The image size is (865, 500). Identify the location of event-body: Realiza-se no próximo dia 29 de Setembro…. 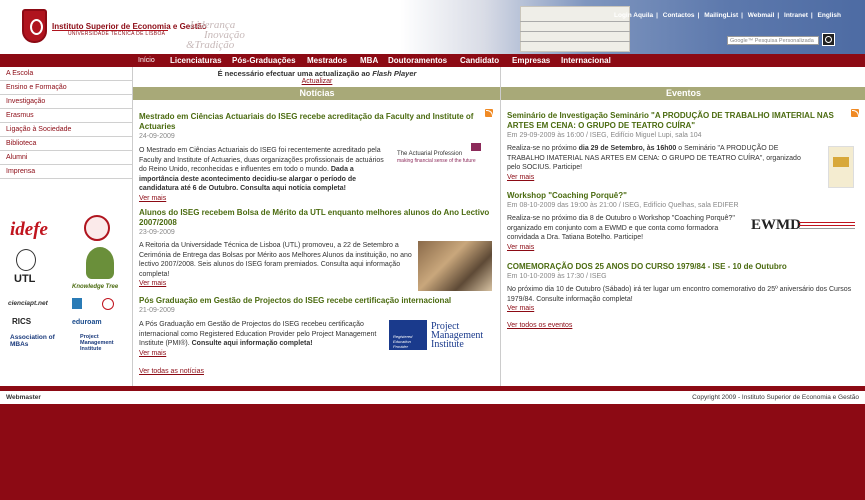
(660, 161).